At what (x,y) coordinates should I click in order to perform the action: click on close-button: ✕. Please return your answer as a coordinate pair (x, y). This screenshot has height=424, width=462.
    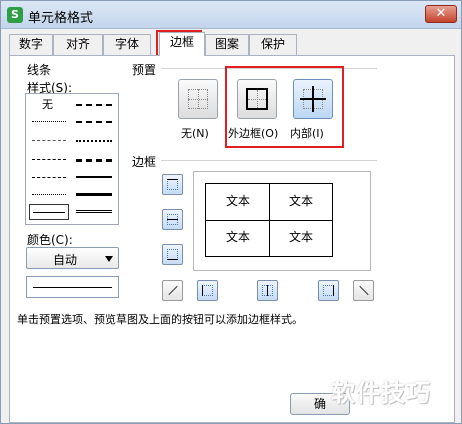
    Looking at the image, I should click on (441, 14).